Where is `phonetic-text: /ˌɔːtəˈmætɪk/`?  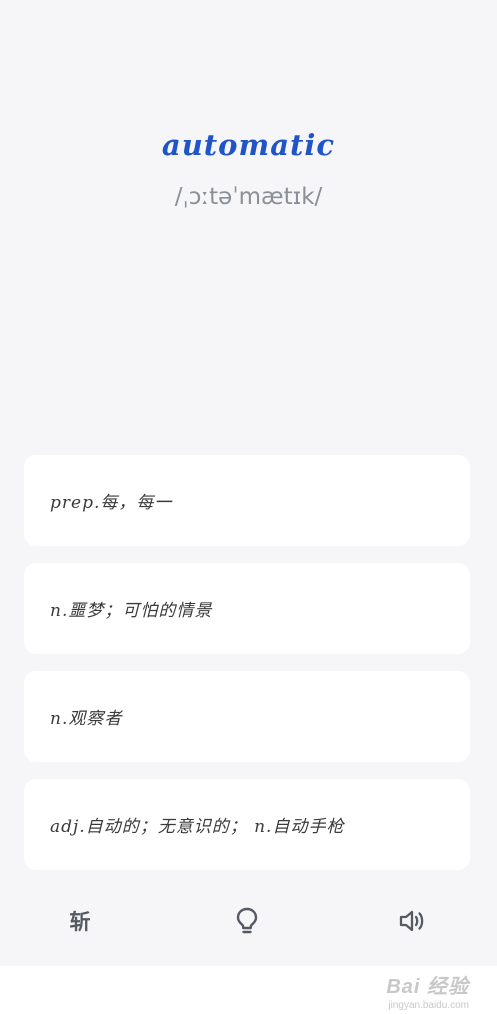
phonetic-text: /ˌɔːtəˈmætɪk/ is located at coordinates (248, 197).